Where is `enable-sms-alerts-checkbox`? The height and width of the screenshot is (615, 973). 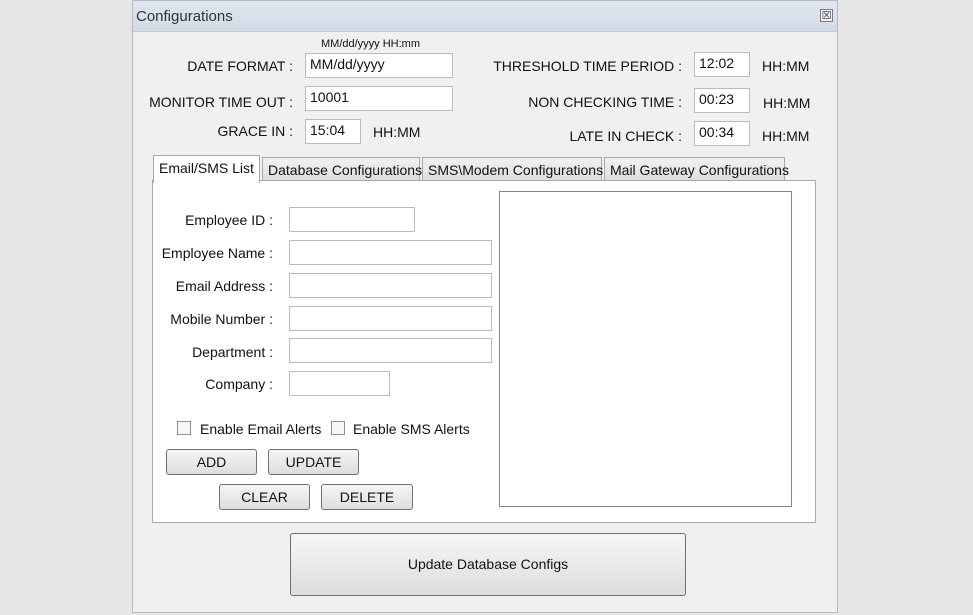 enable-sms-alerts-checkbox is located at coordinates (338, 428).